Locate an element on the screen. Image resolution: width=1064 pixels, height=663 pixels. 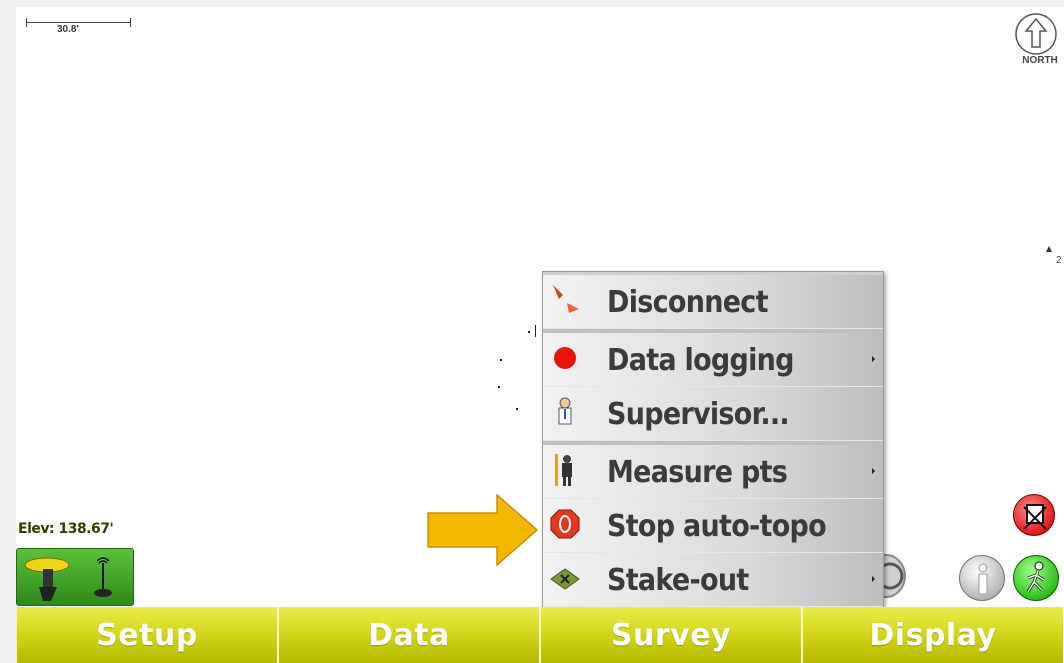
elevation-readout: Elev: 138.67' is located at coordinates (66, 529).